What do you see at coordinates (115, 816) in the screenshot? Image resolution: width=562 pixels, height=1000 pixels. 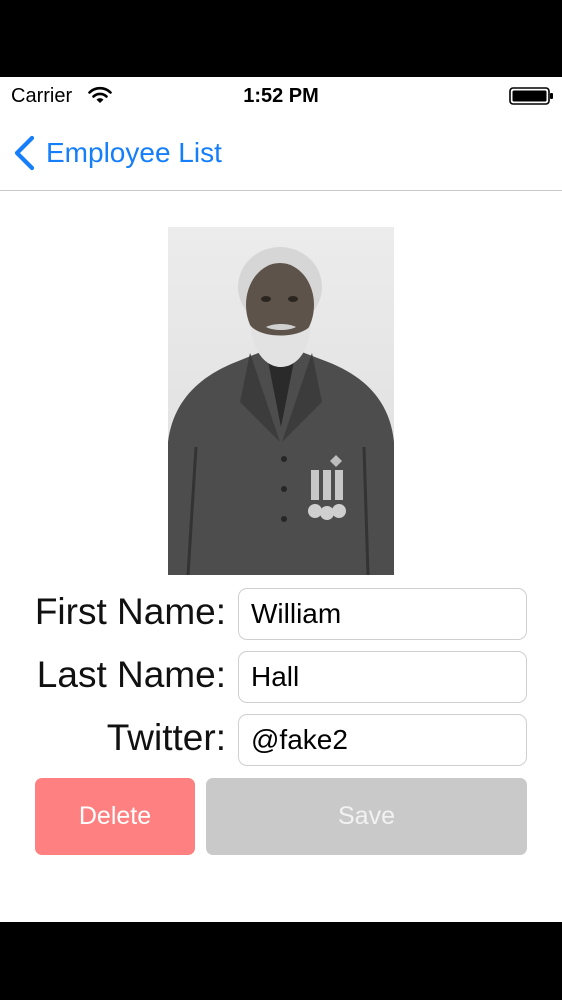 I see `delete-button: Delete` at bounding box center [115, 816].